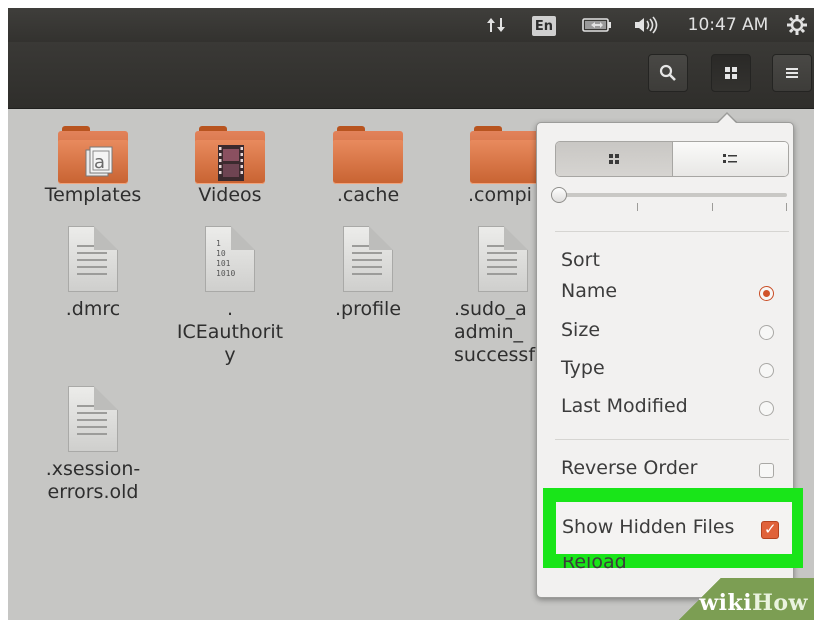 Image resolution: width=822 pixels, height=626 pixels. What do you see at coordinates (230, 155) in the screenshot?
I see `folder-videos-icon` at bounding box center [230, 155].